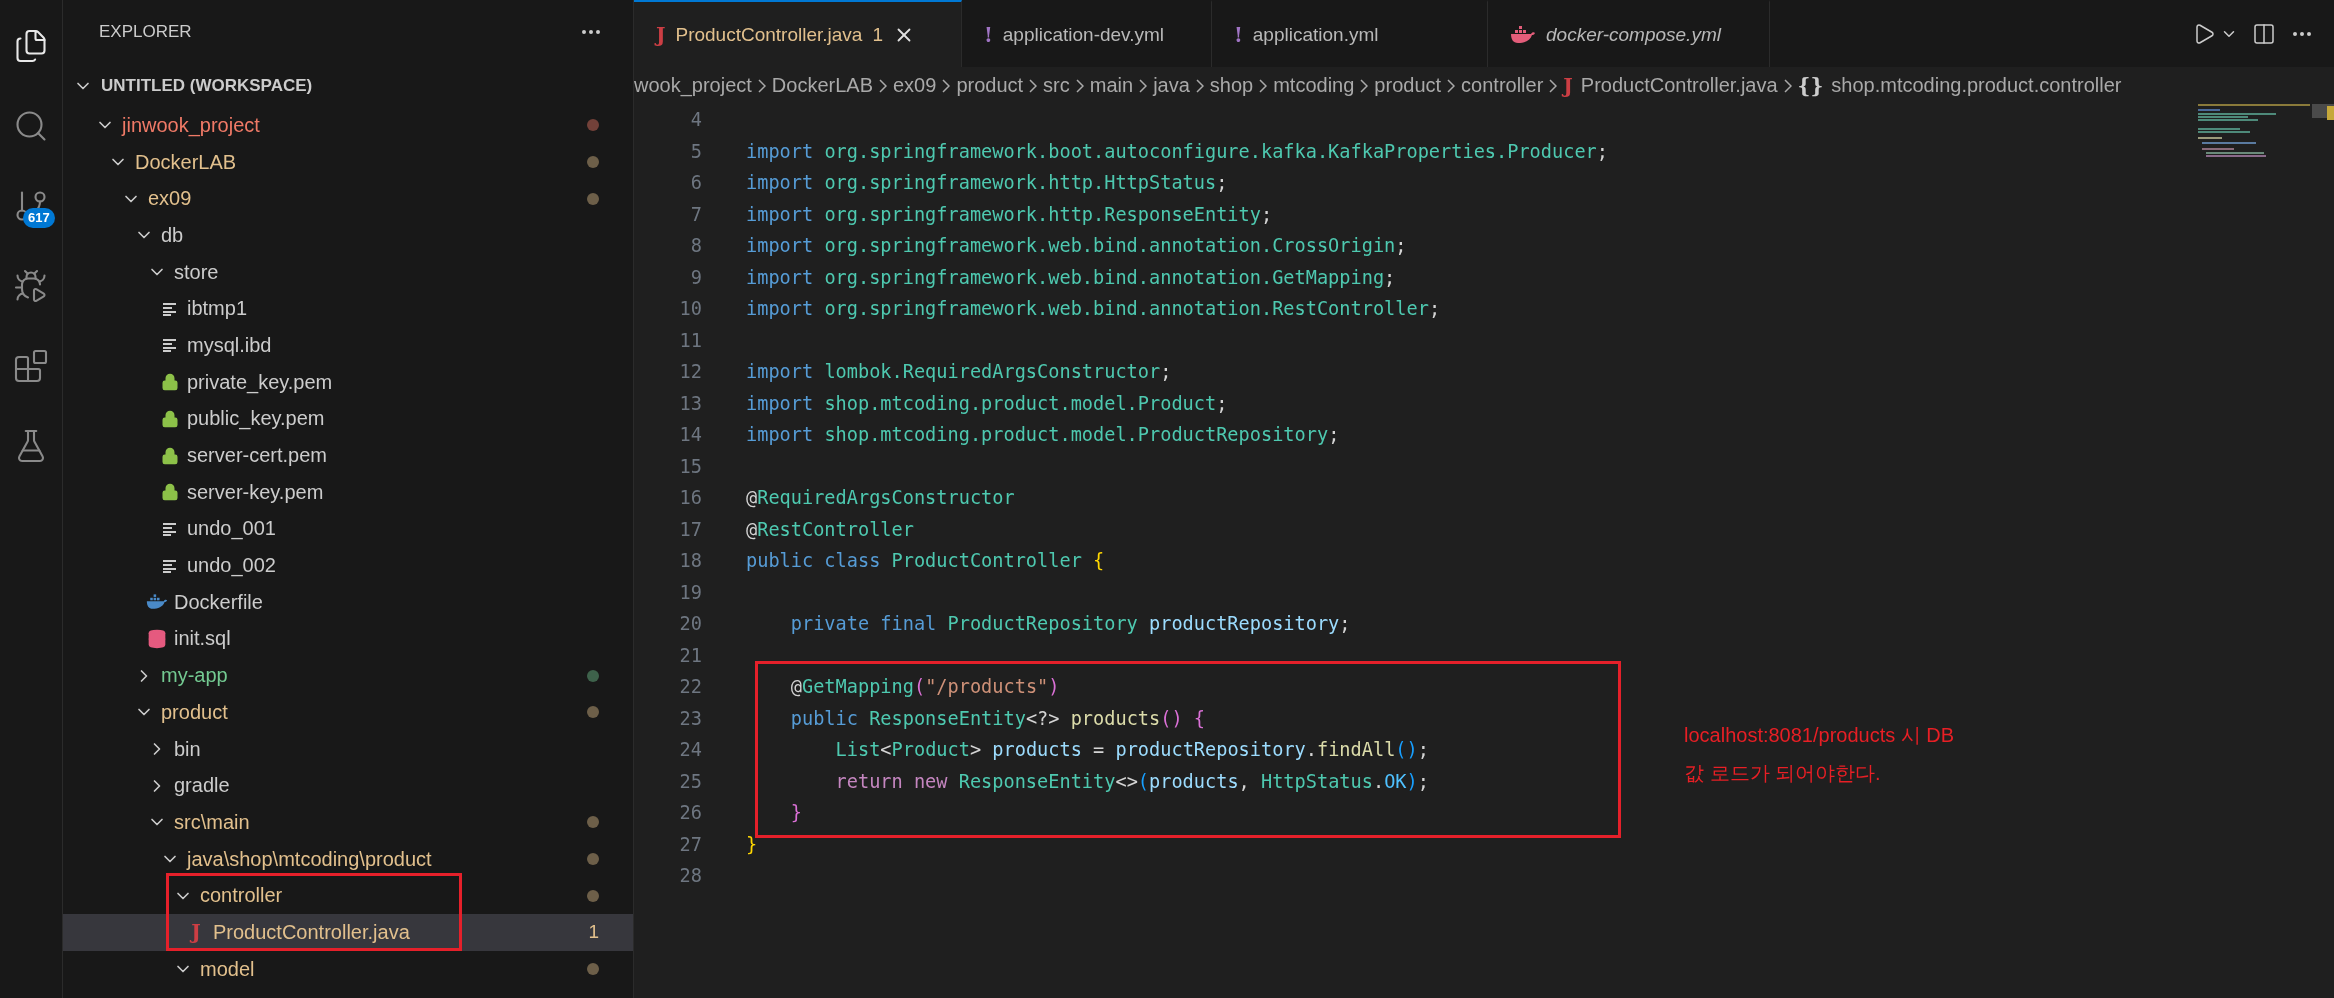  I want to click on code-line: @GetMapping("/products"), so click(924, 687).